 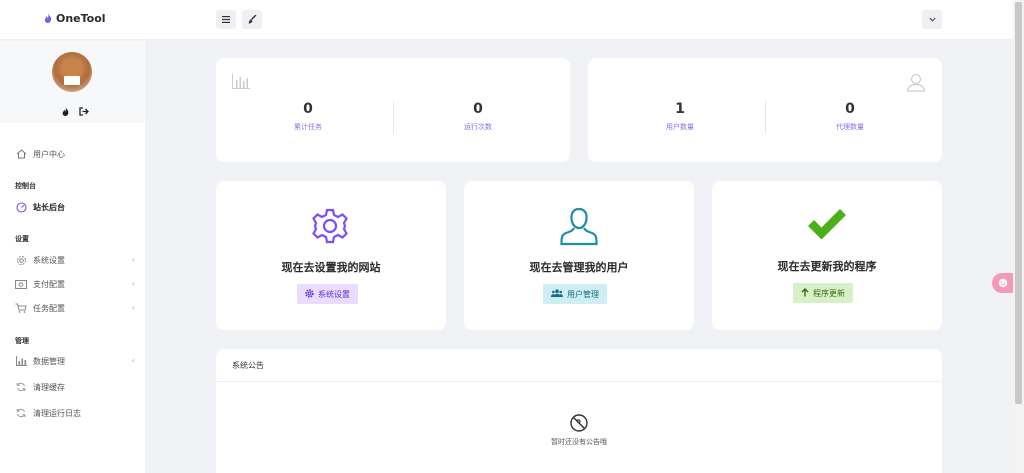 I want to click on chat-face-icon, so click(x=1003, y=283).